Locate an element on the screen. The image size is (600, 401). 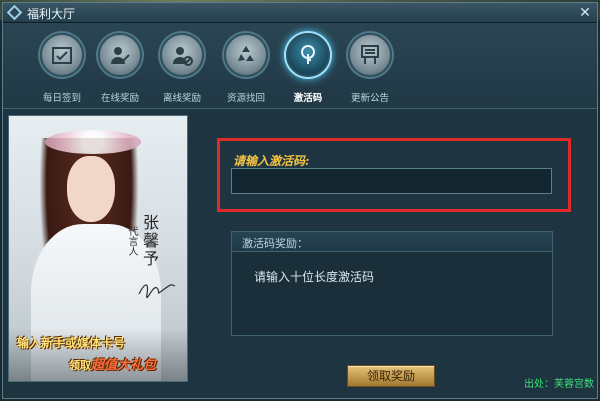
notice-board-icon is located at coordinates (370, 54).